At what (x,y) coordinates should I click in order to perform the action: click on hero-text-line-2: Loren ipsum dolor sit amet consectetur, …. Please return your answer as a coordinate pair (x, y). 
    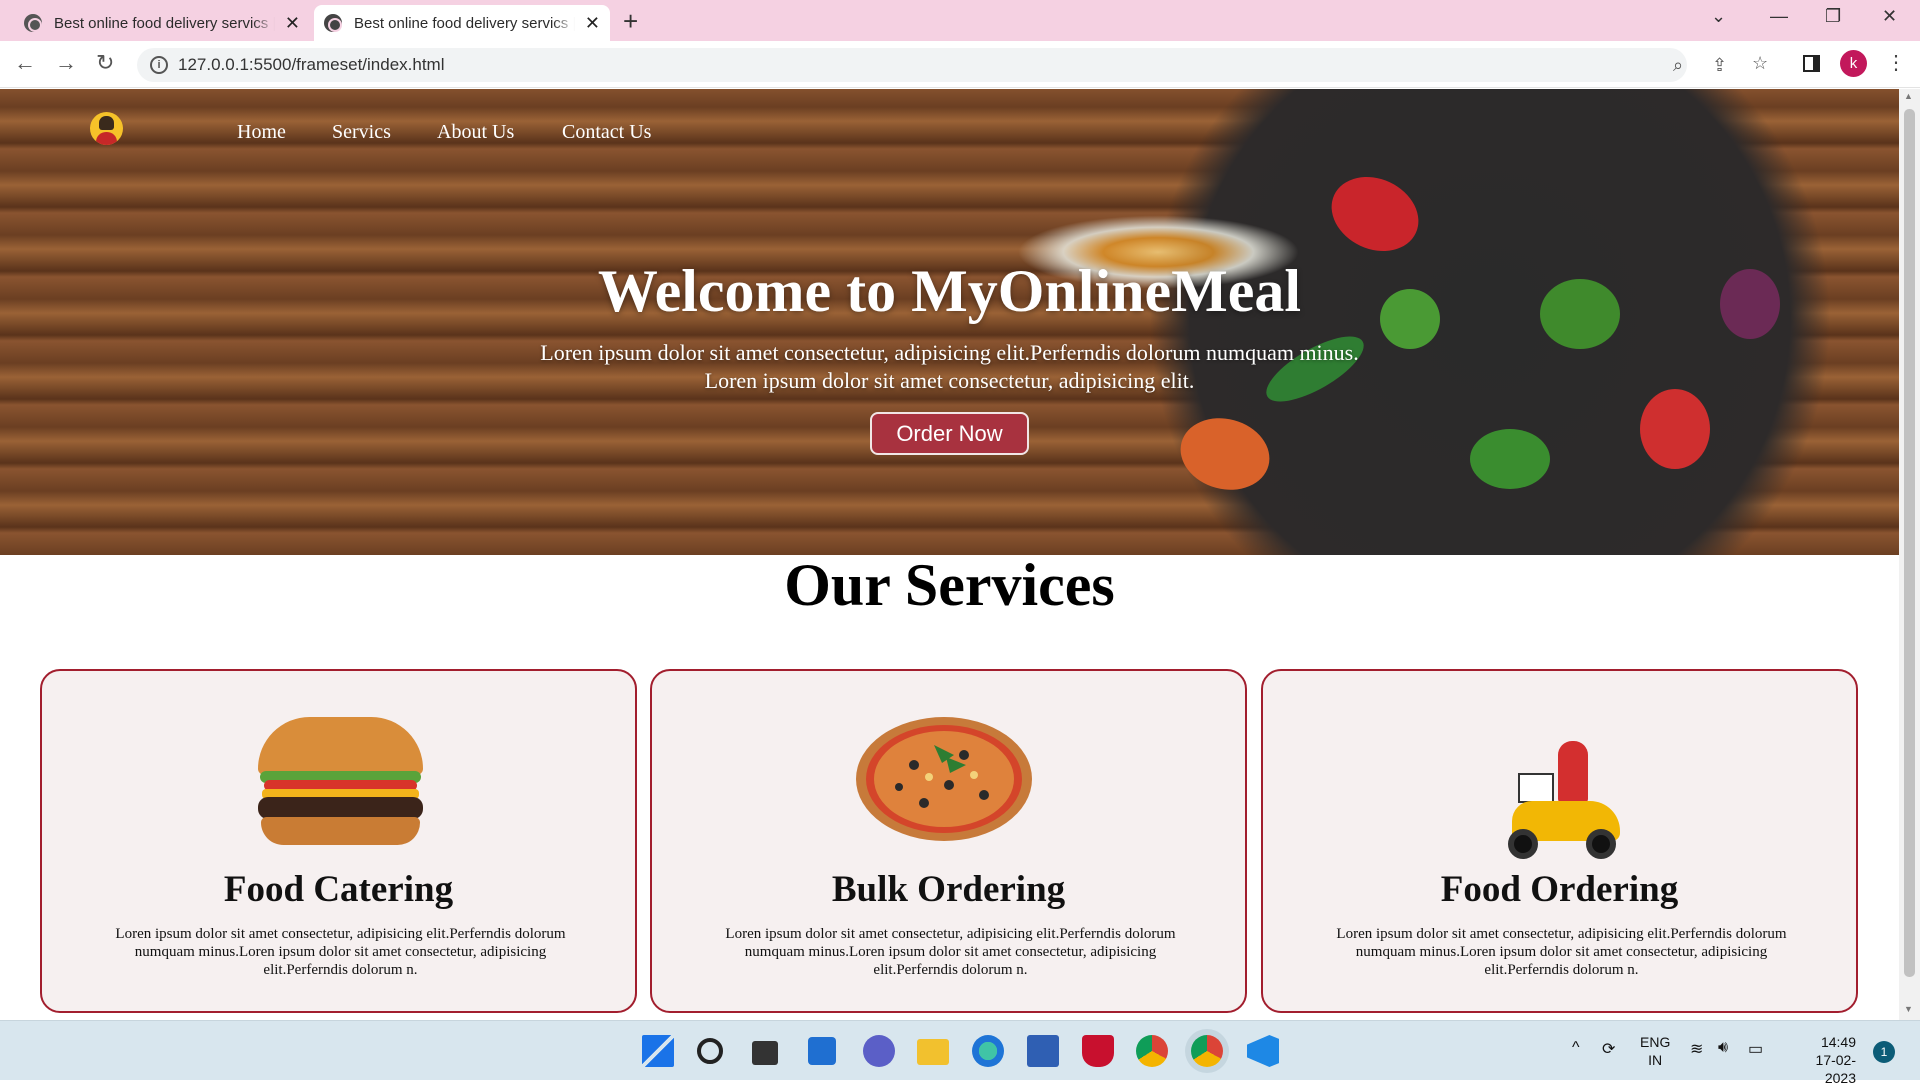
    Looking at the image, I should click on (949, 380).